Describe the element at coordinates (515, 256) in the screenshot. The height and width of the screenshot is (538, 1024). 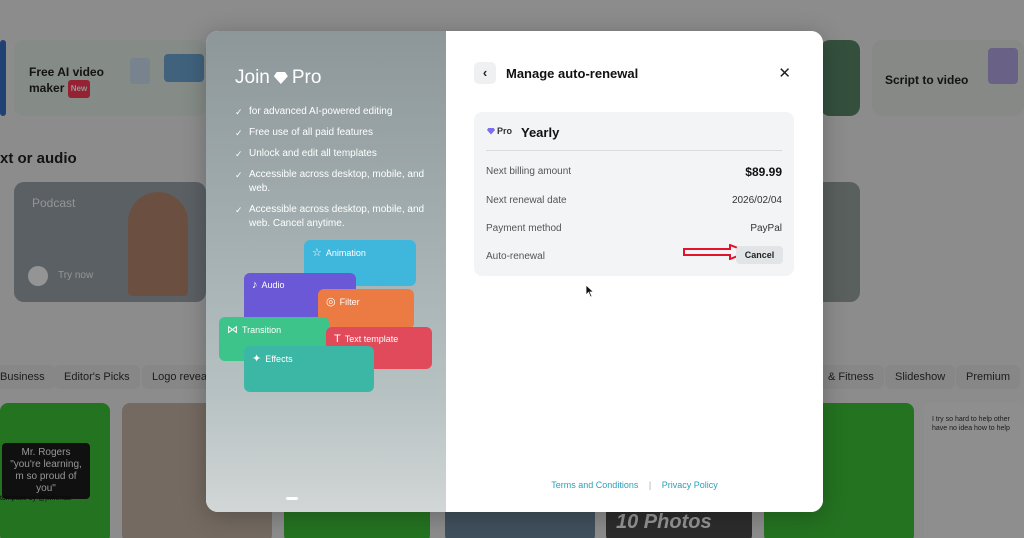
I see `auto-renewal-label: Auto-renewal` at that location.